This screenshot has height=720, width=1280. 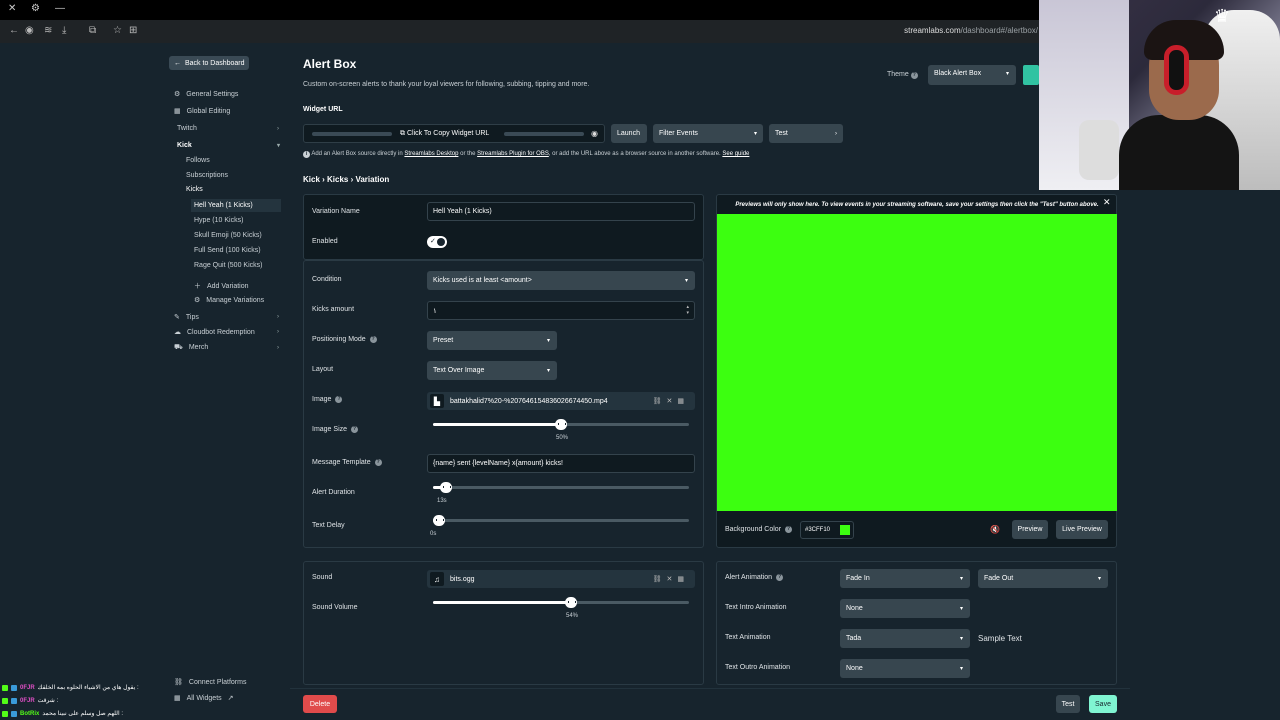 What do you see at coordinates (198, 160) in the screenshot?
I see `sidebar-item-follows: Follows` at bounding box center [198, 160].